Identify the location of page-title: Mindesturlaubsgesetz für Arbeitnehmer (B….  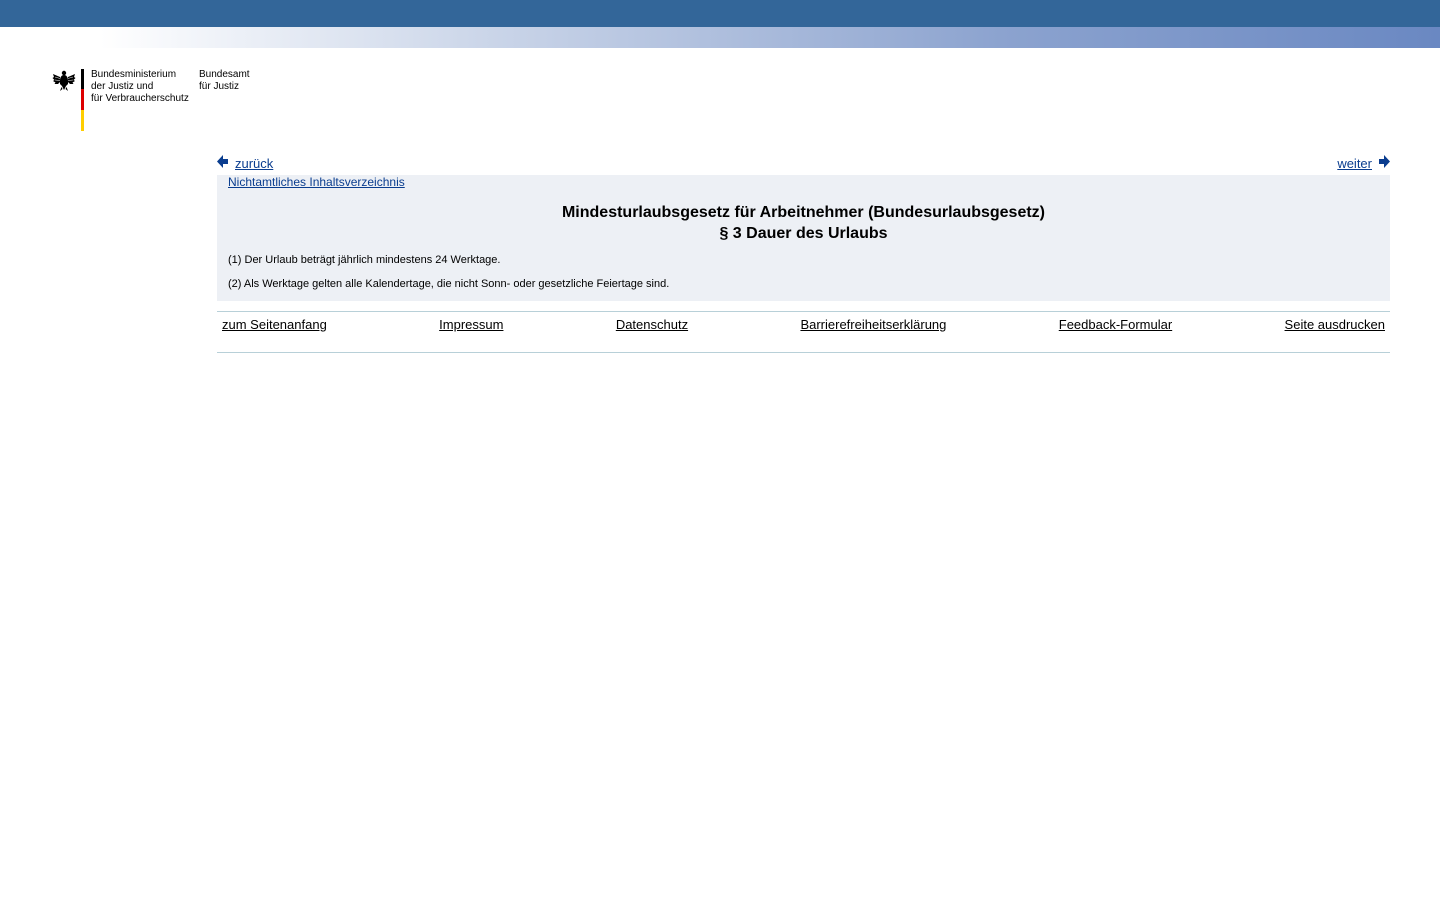
(803, 223).